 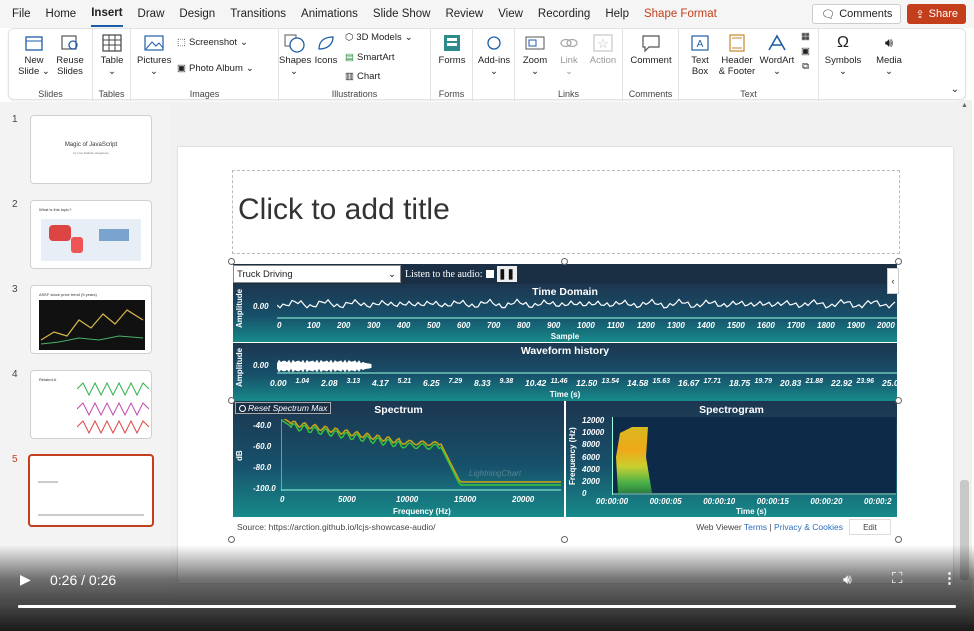 What do you see at coordinates (889, 42) in the screenshot?
I see `speaker-icon: 🔊︎` at bounding box center [889, 42].